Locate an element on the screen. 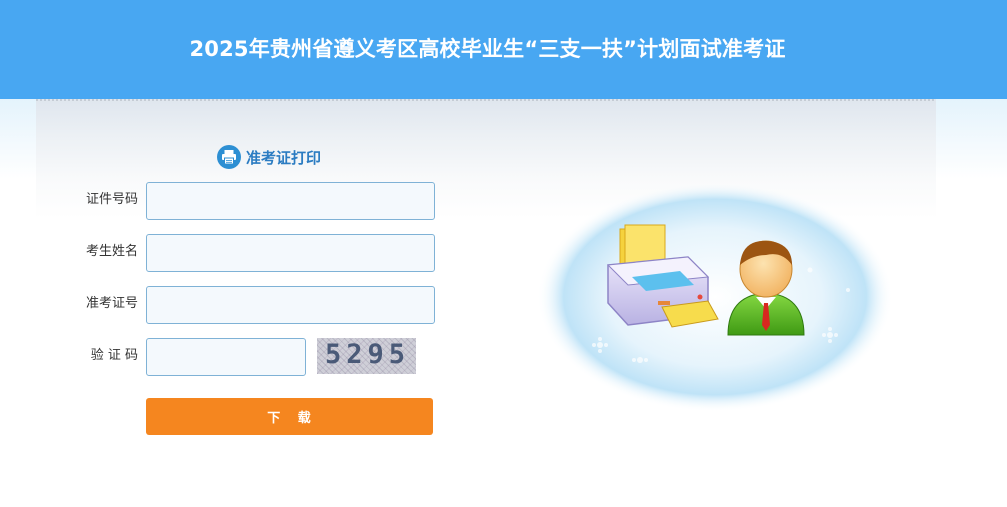 This screenshot has width=1007, height=507. id-number-label: 证件号码 is located at coordinates (111, 199).